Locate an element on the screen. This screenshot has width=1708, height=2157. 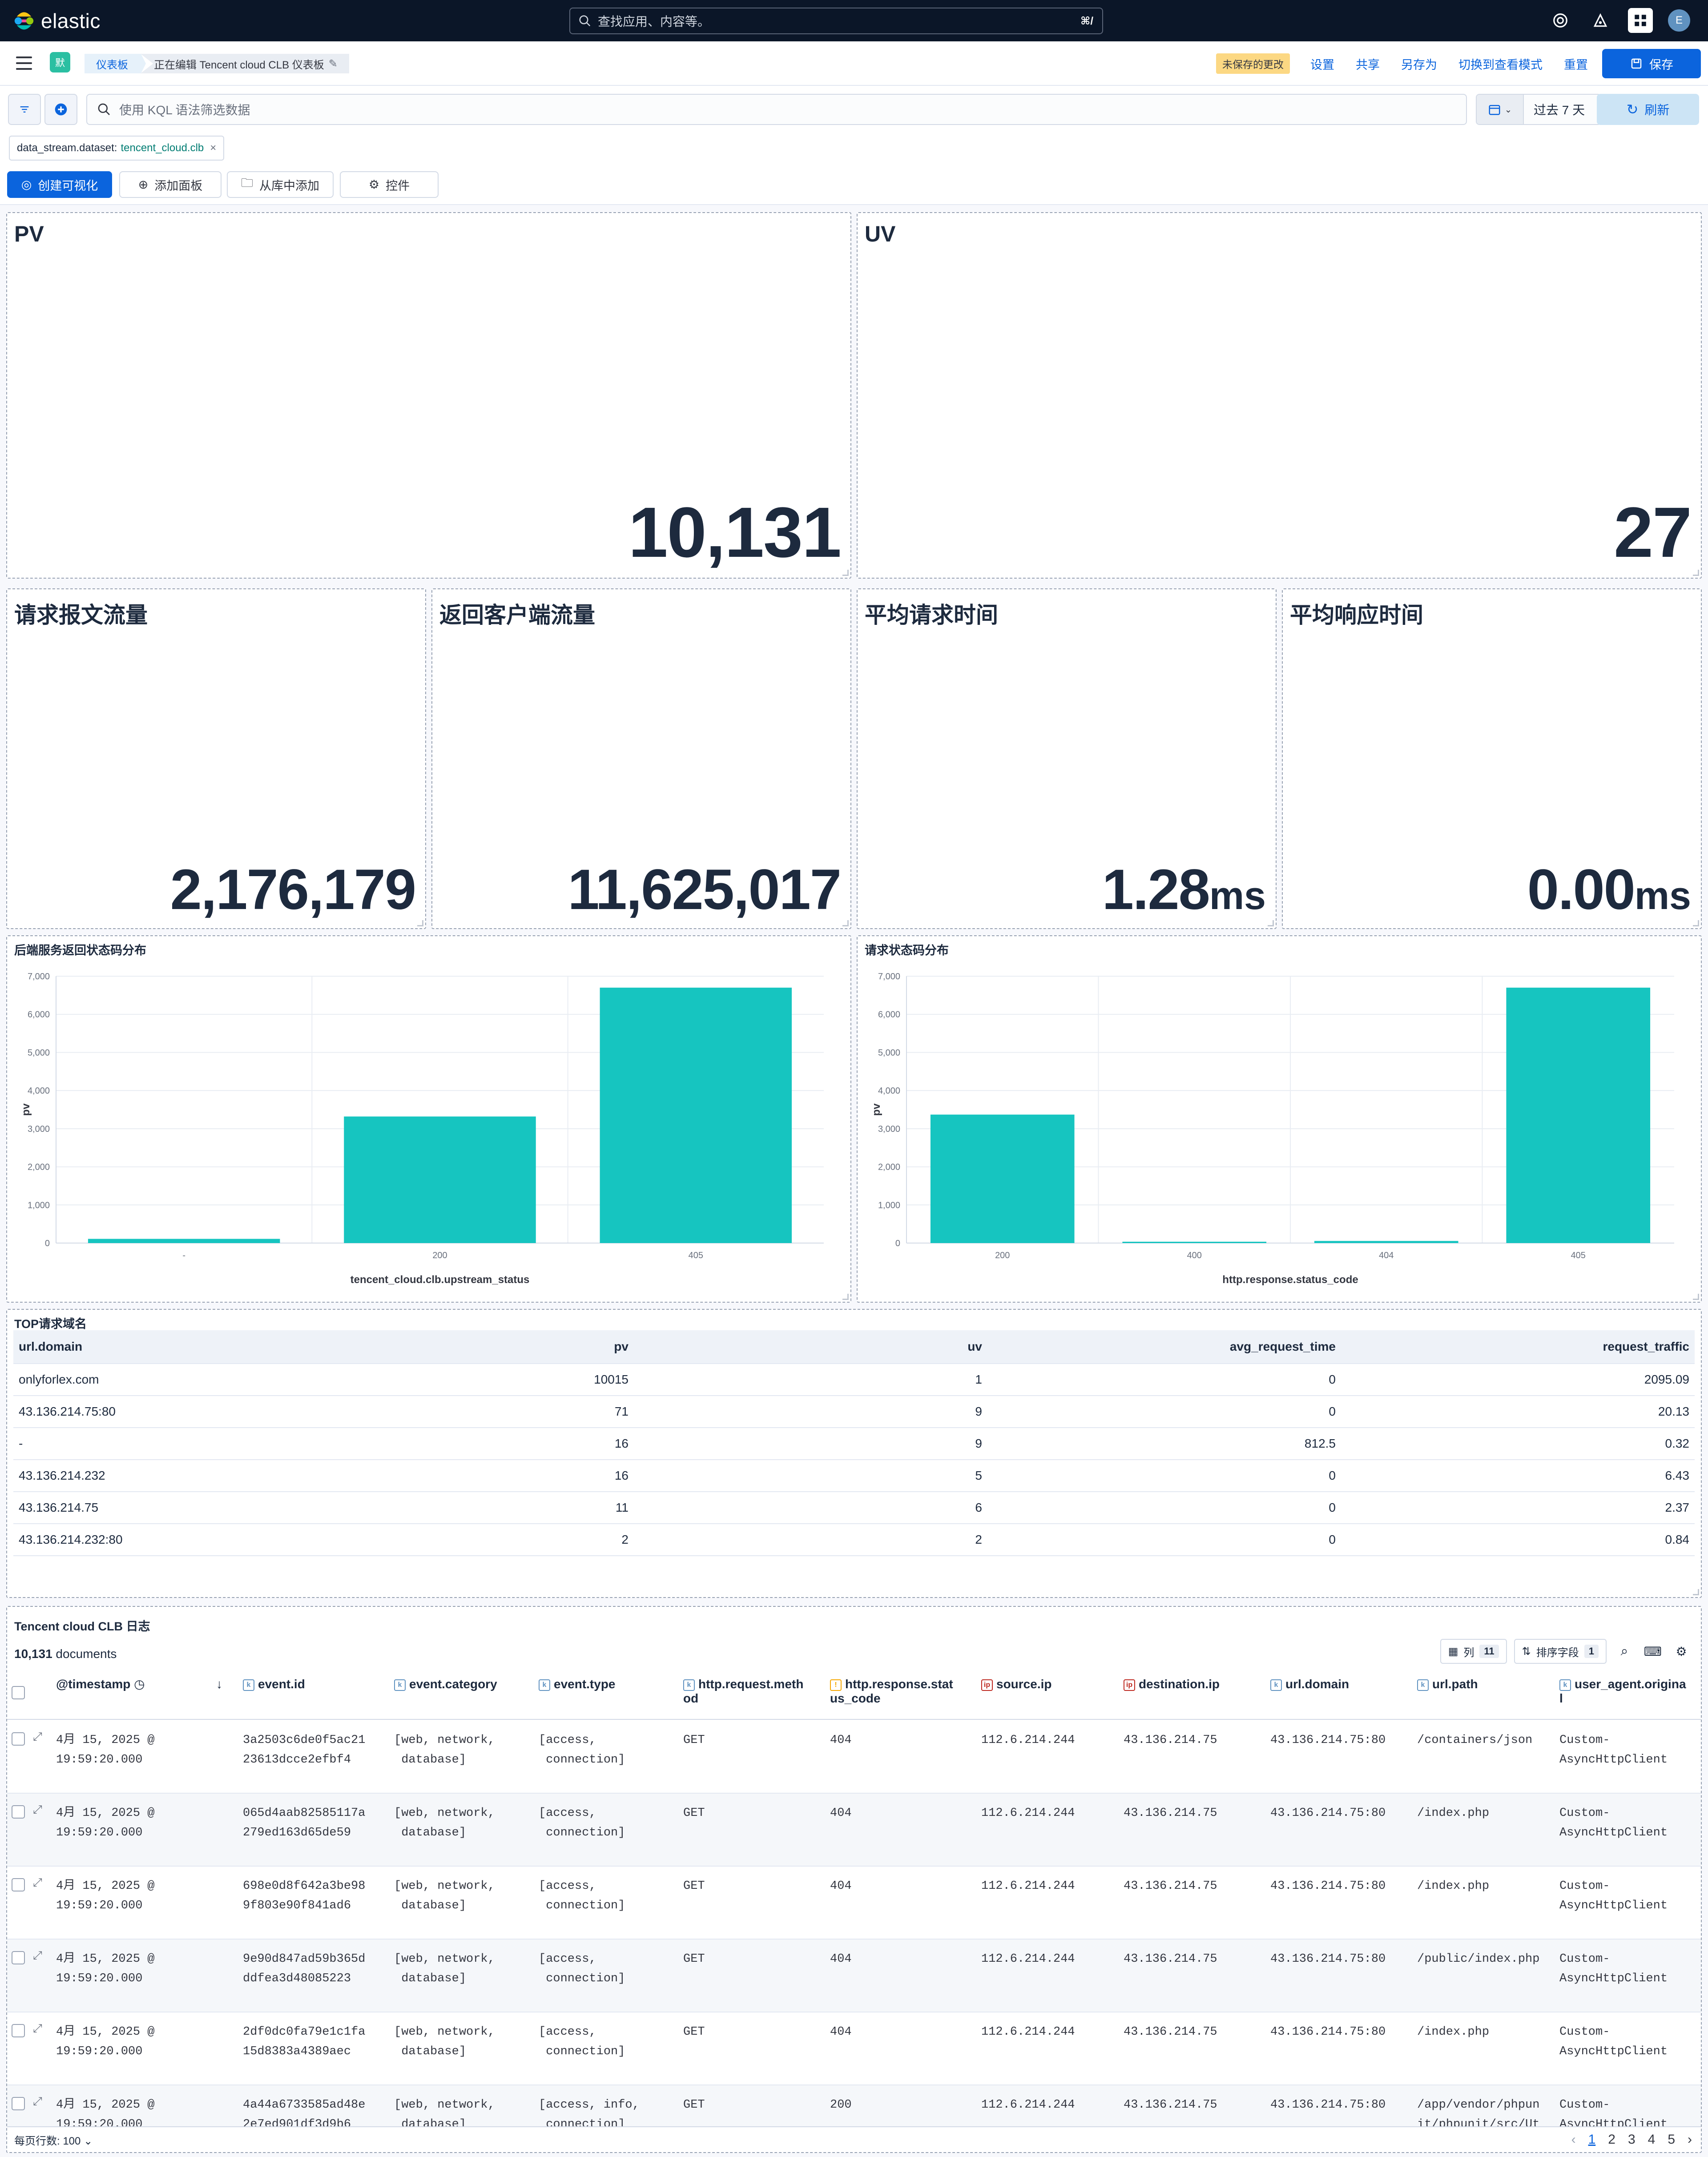
filter-menu-button is located at coordinates (24, 109).